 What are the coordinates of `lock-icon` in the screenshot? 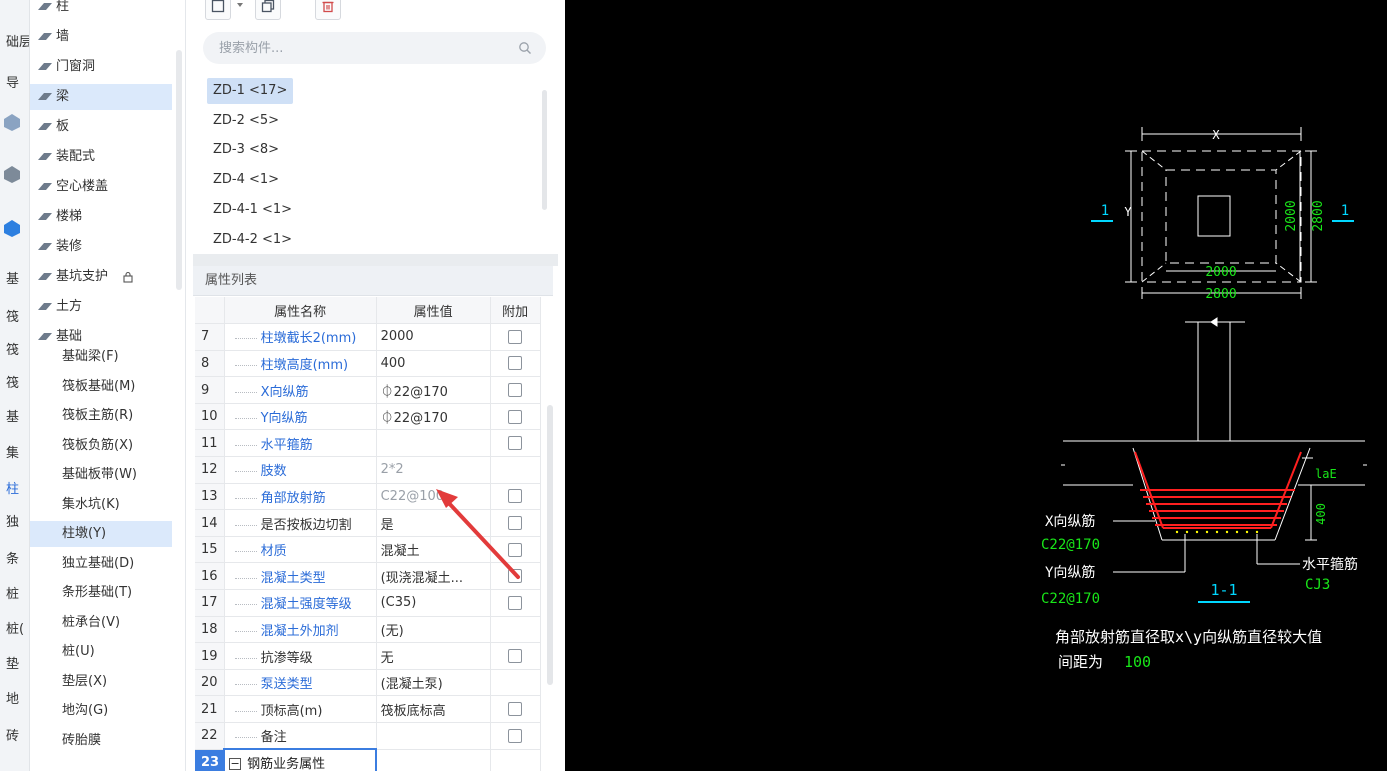 It's located at (128, 277).